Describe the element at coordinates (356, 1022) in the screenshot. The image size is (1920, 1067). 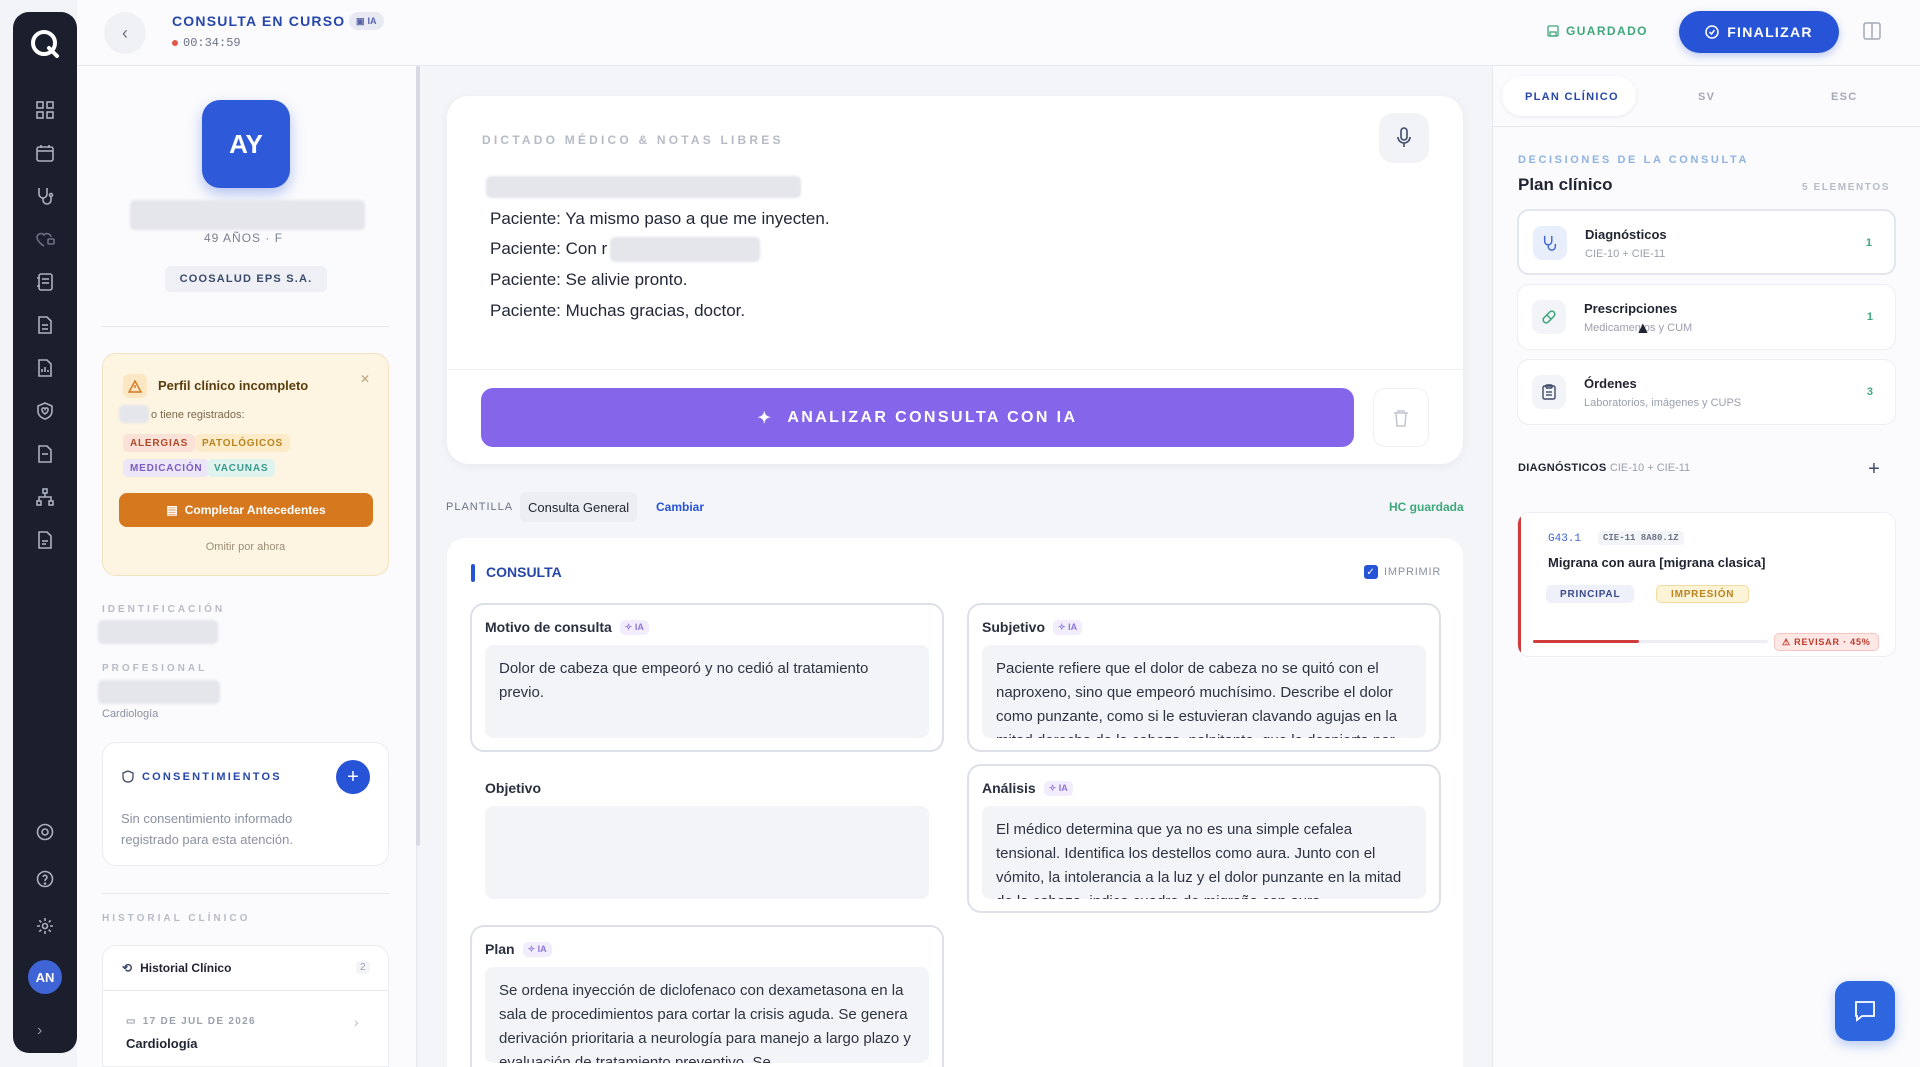
I see `chevron-right-icon: ›` at that location.